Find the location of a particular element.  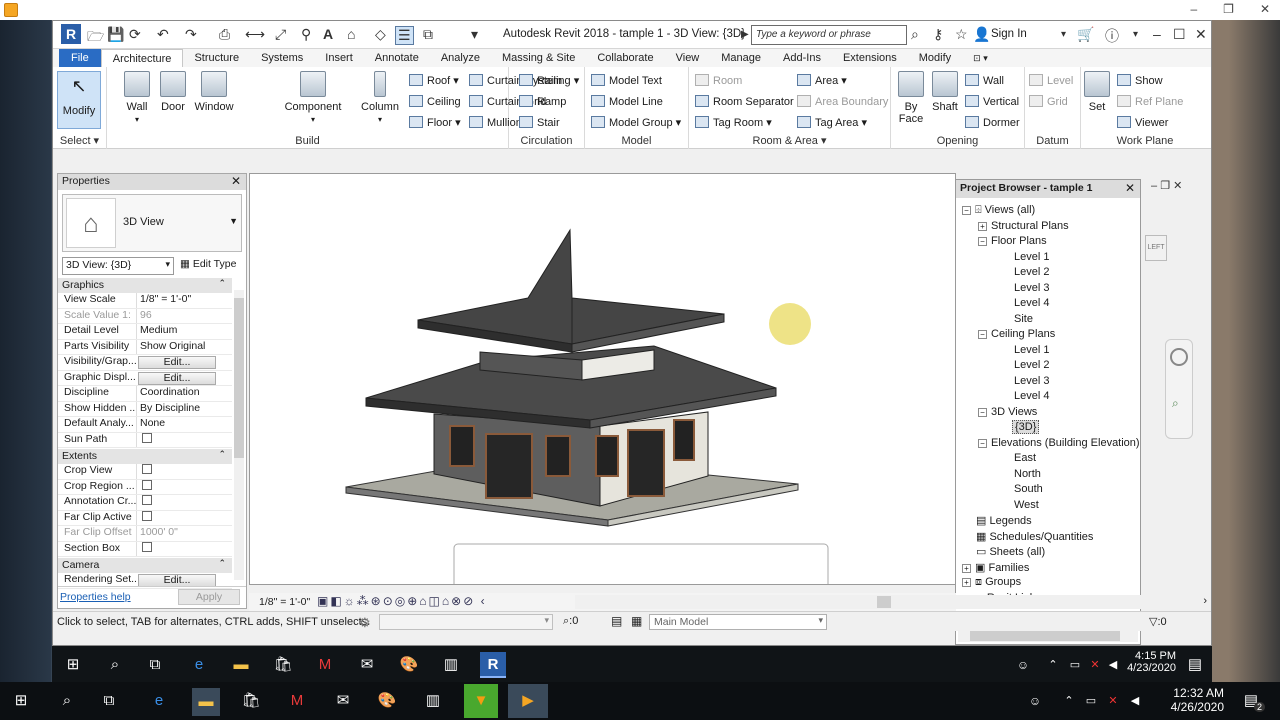

railing-button: Railing ▾ is located at coordinates (549, 81).